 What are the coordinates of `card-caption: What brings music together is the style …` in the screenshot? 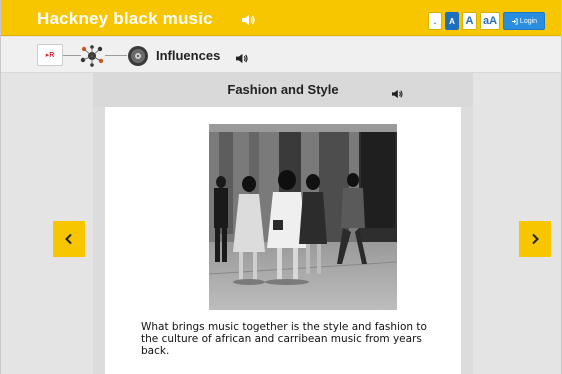 It's located at (284, 339).